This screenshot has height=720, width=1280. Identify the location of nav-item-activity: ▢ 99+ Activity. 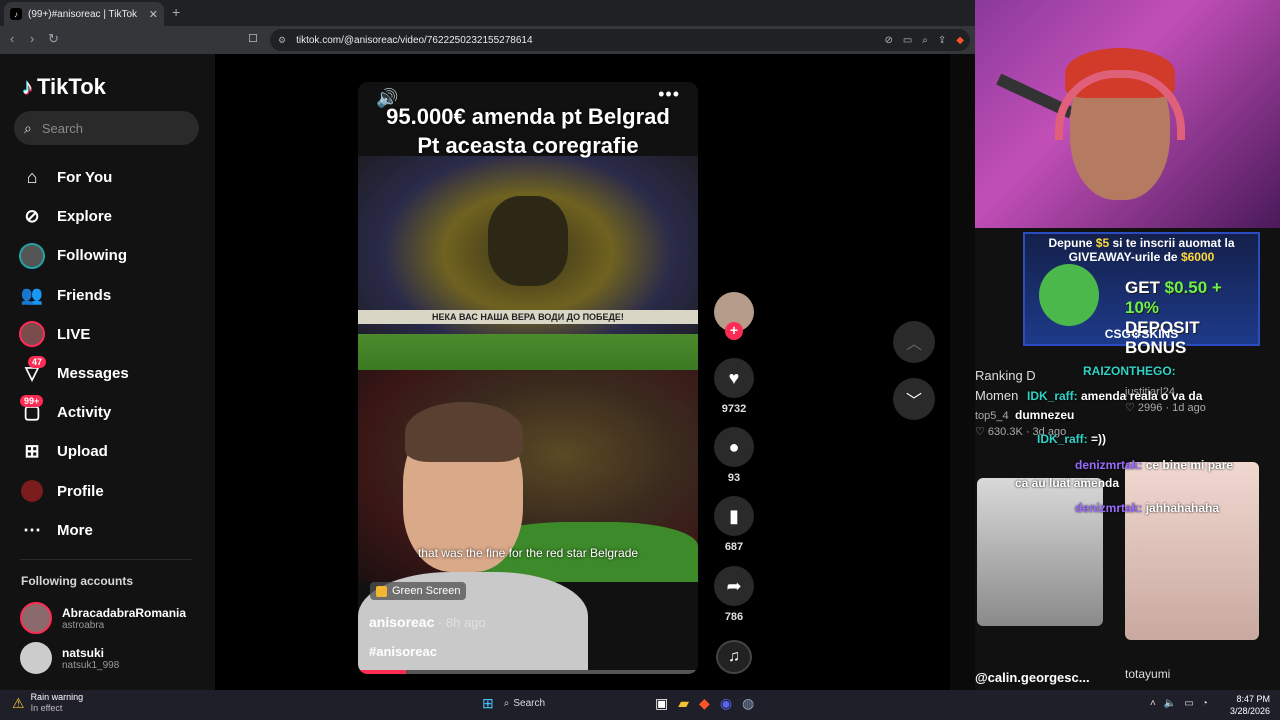
(113, 412).